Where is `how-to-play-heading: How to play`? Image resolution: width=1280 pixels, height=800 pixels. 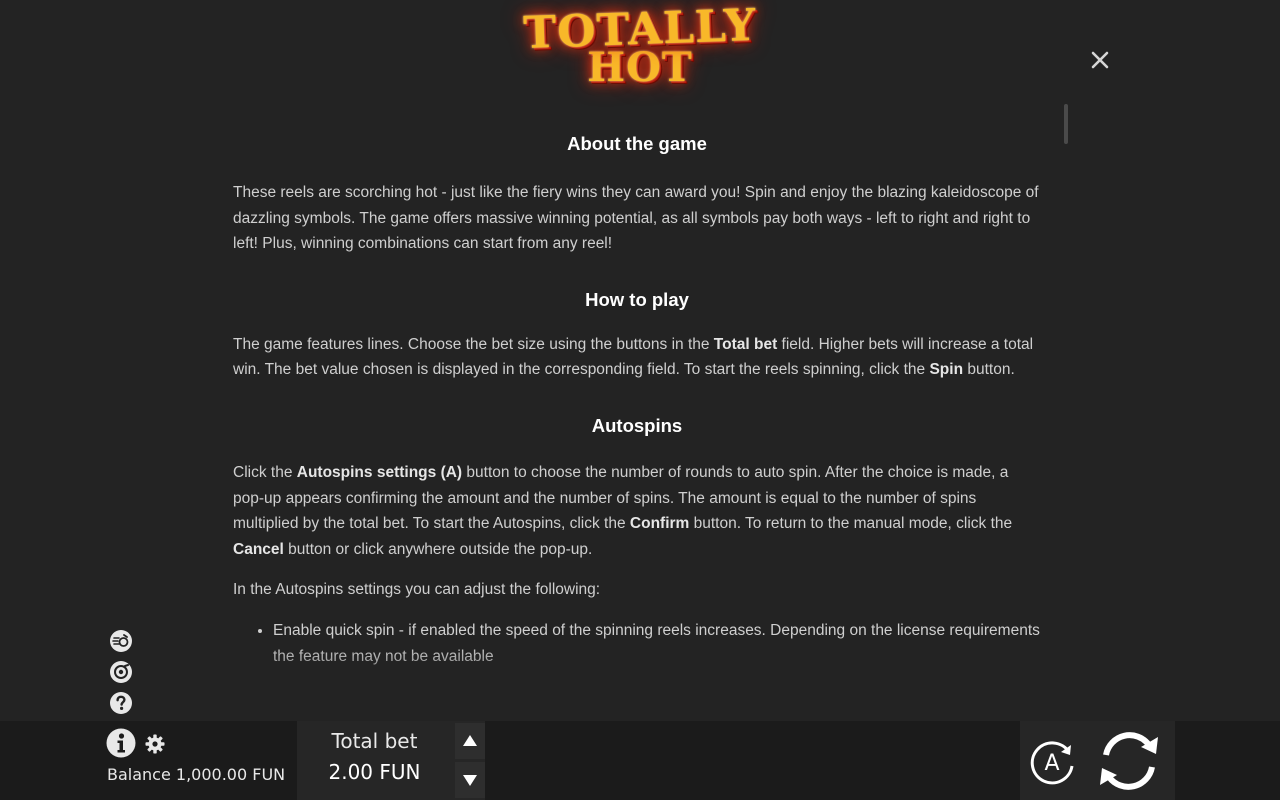 how-to-play-heading: How to play is located at coordinates (637, 299).